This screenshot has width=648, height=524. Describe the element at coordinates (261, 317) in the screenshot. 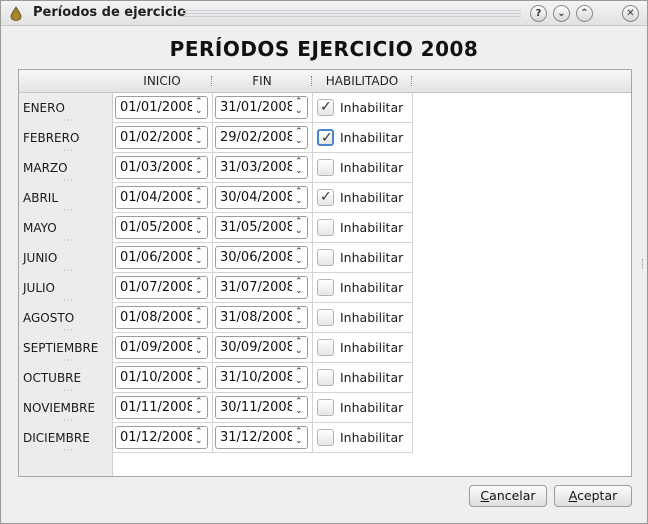

I see `end-date-input: 31/08/2008 ⌃ ⌄` at that location.